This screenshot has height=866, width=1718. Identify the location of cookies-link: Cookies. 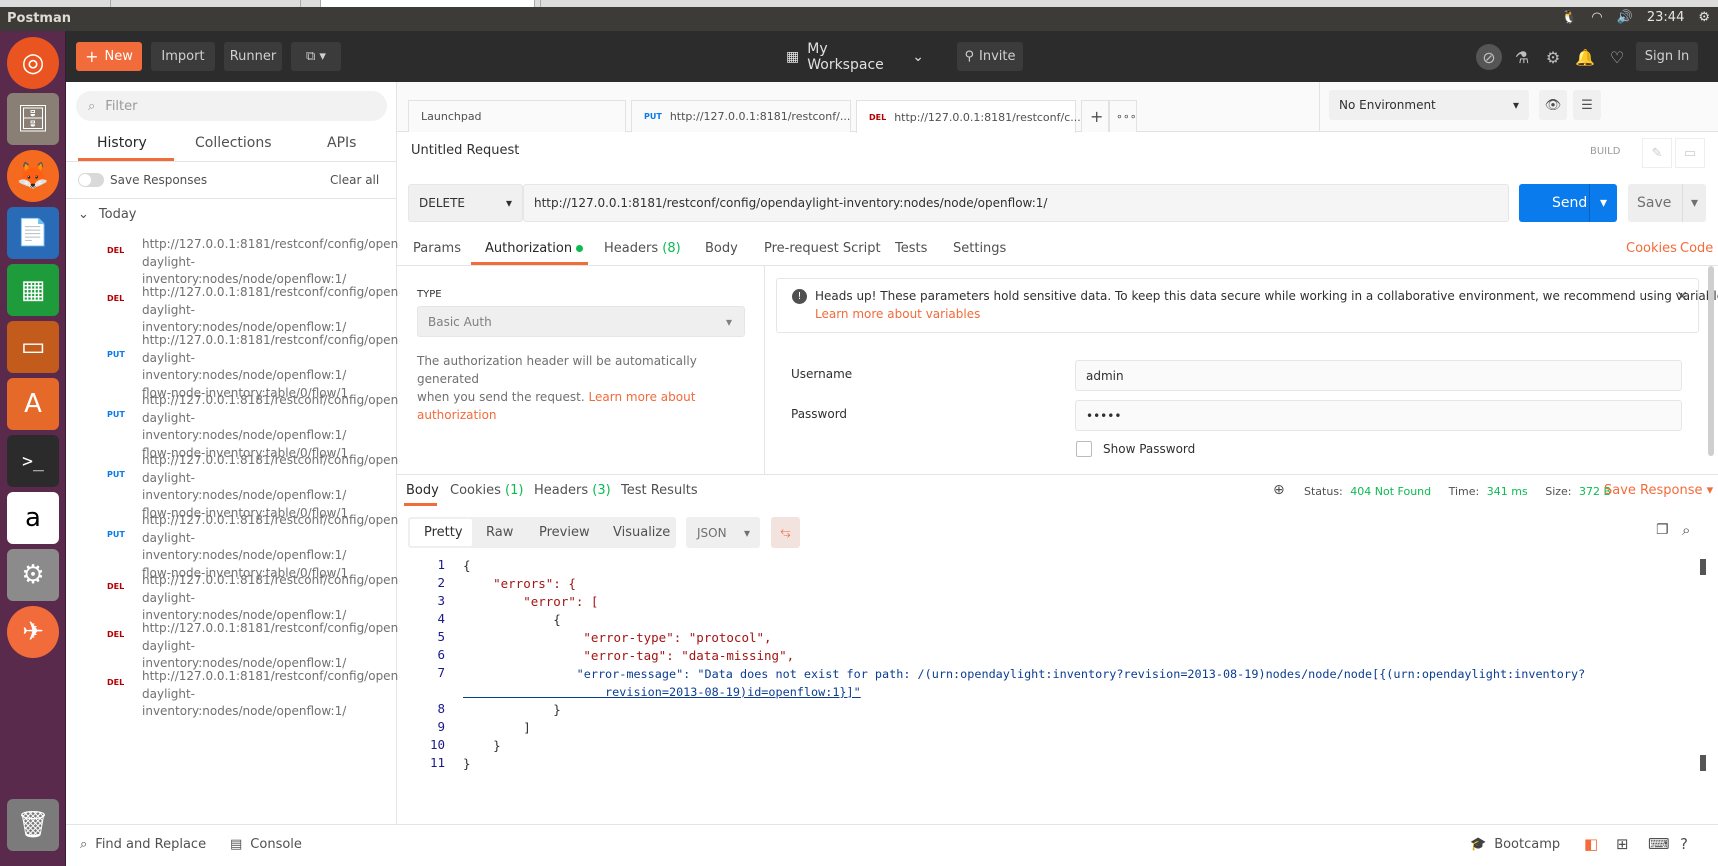
(1651, 248).